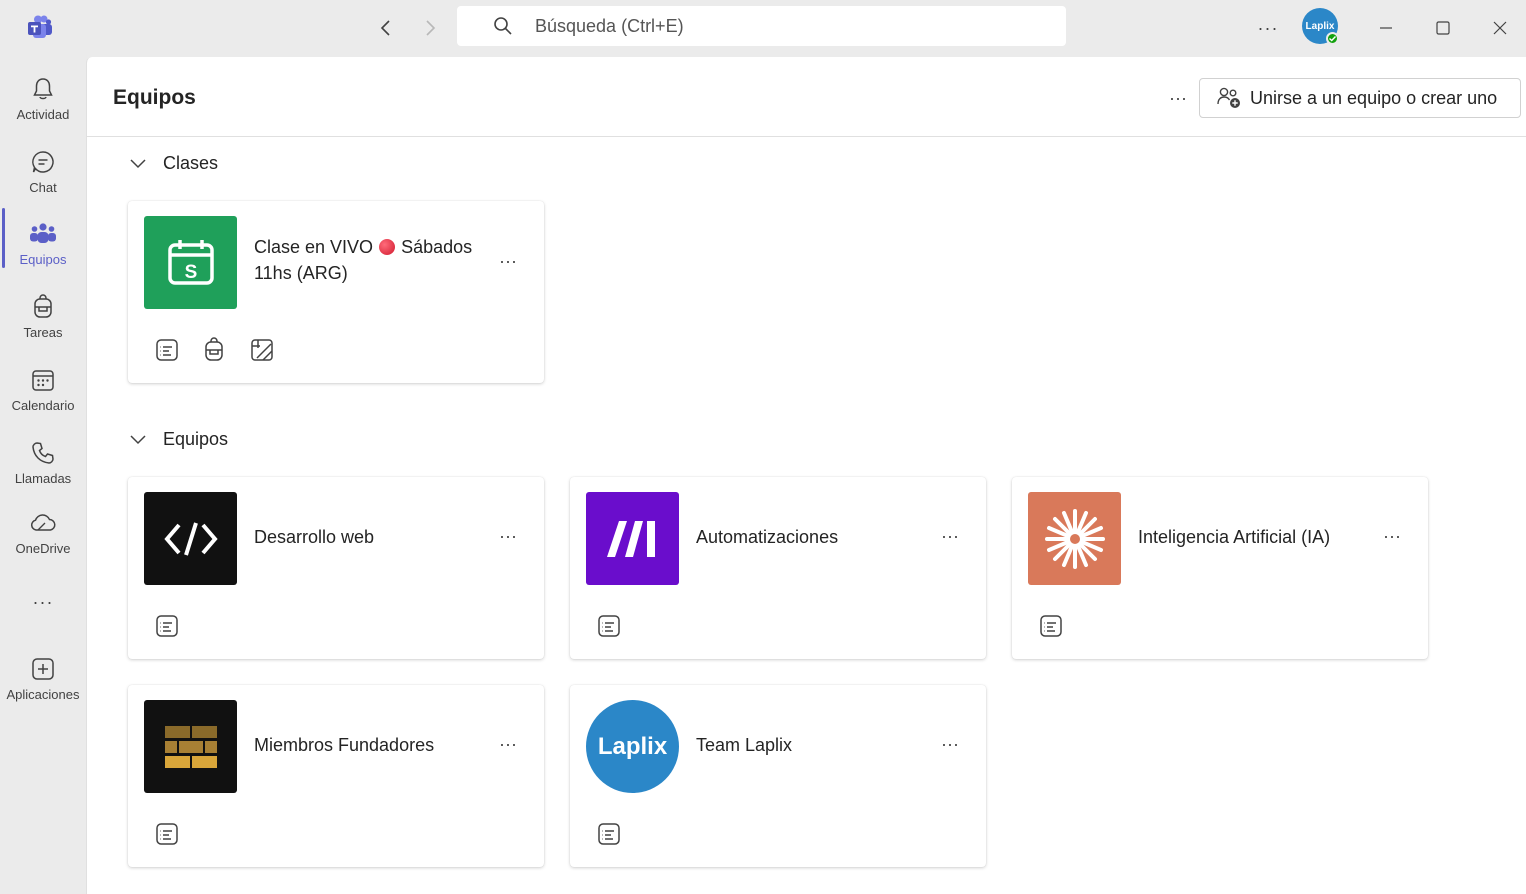 This screenshot has width=1526, height=894. What do you see at coordinates (1374, 97) in the screenshot?
I see `join-button-label: Unirse a un equipo o crear uno` at bounding box center [1374, 97].